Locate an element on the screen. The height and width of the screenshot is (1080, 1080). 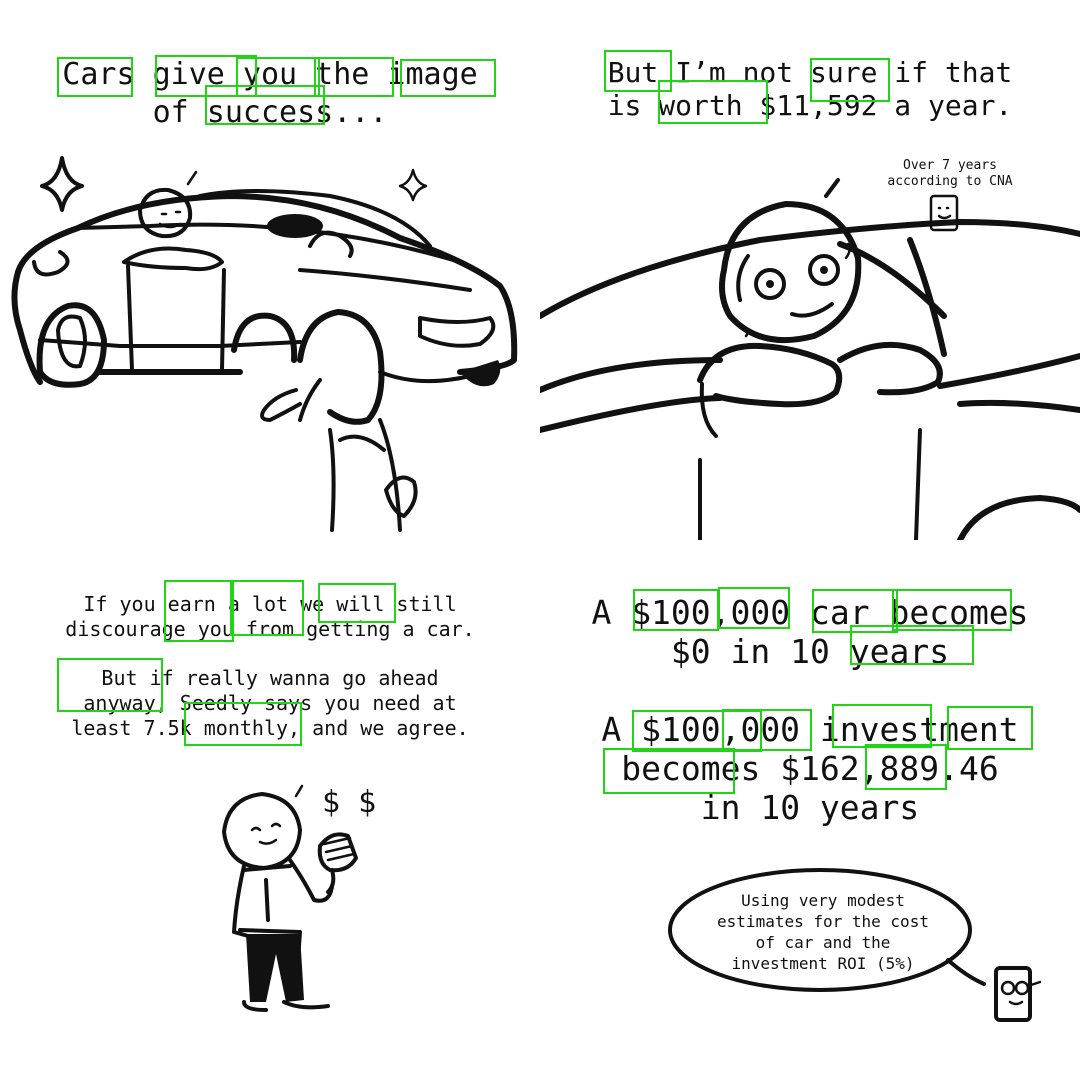
person-holding-cash-illustration: $ $ is located at coordinates (299, 898).